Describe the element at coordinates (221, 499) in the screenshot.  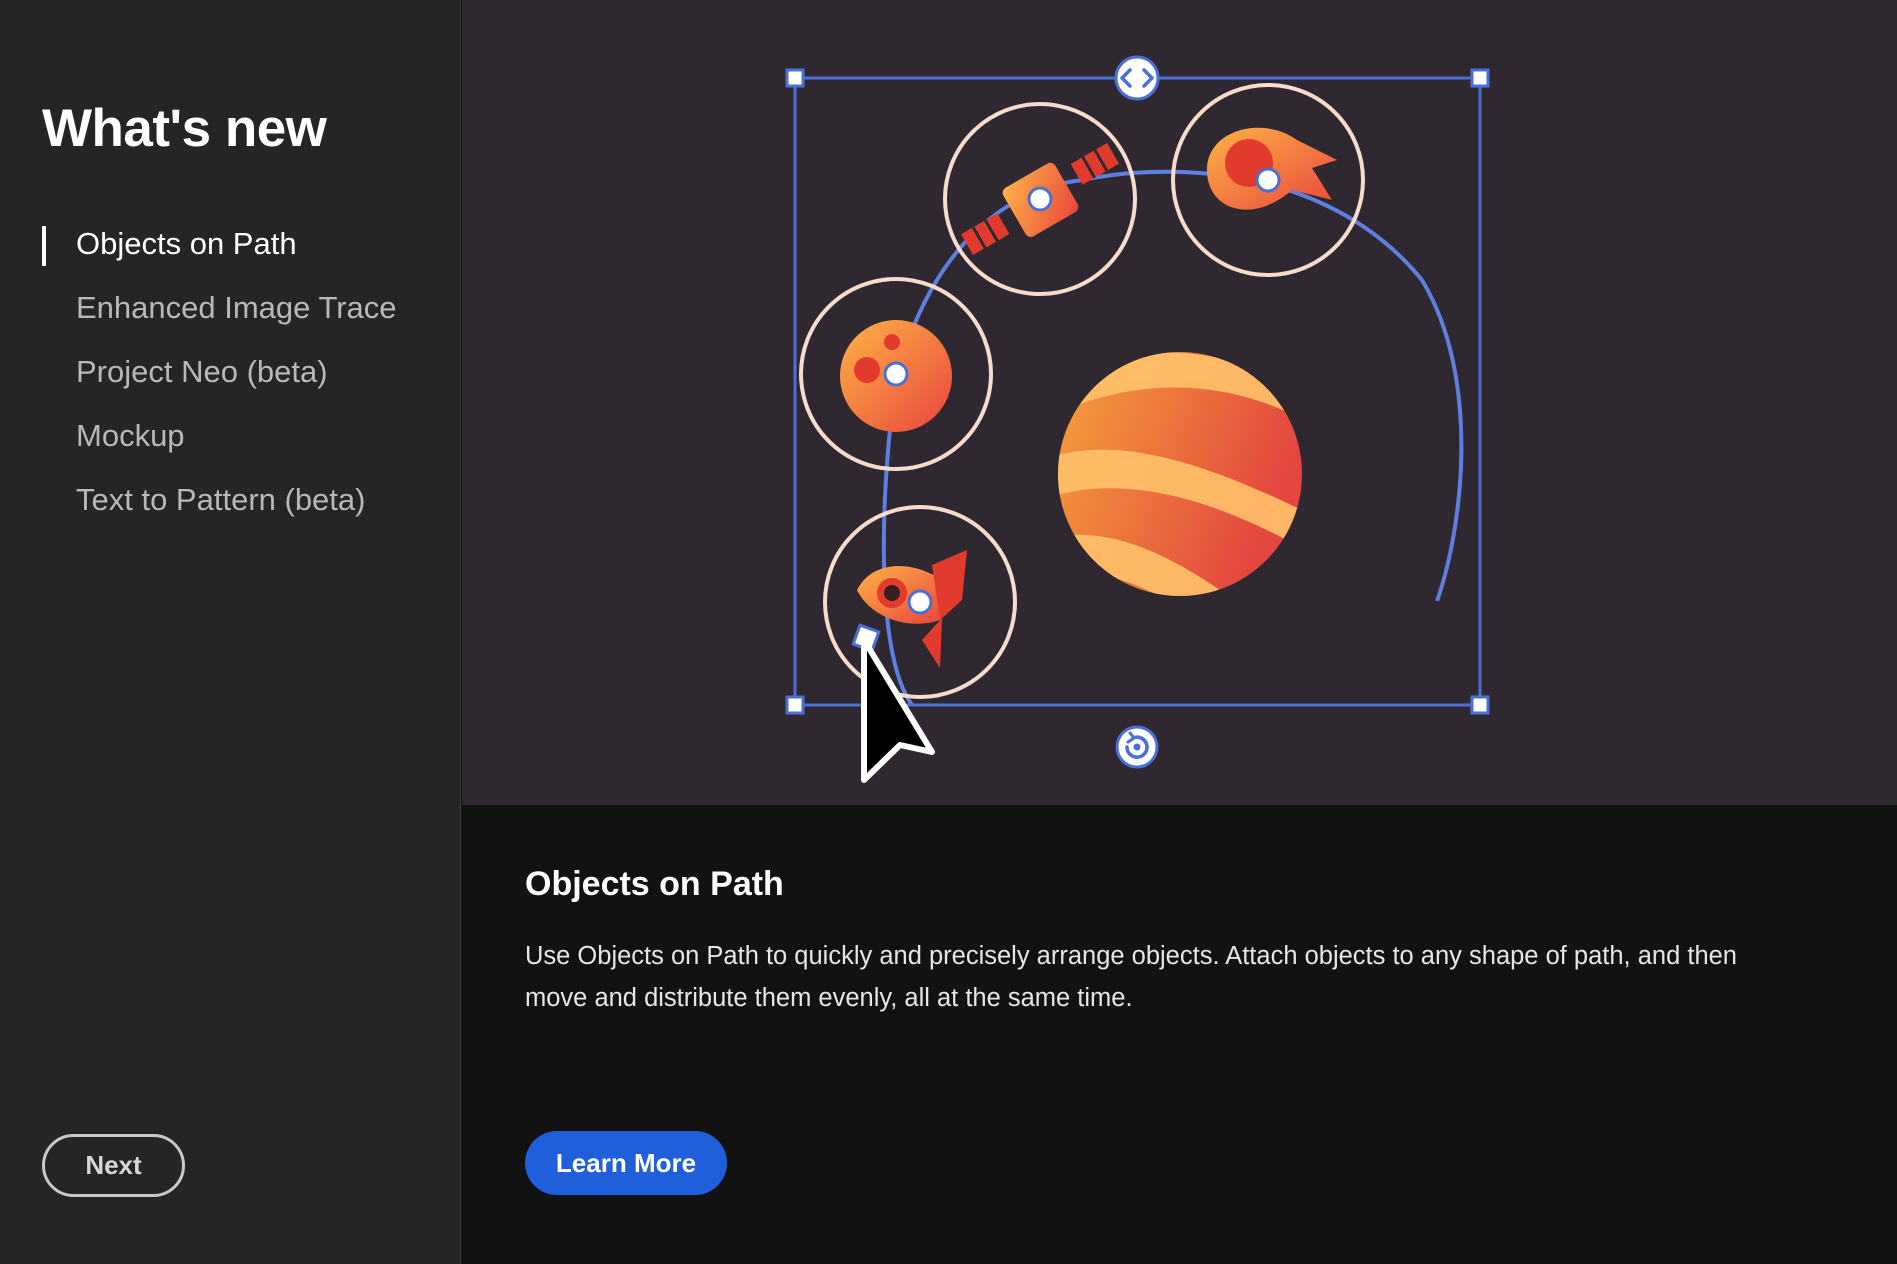
I see `nav-item-label: Text to Pattern (beta)` at that location.